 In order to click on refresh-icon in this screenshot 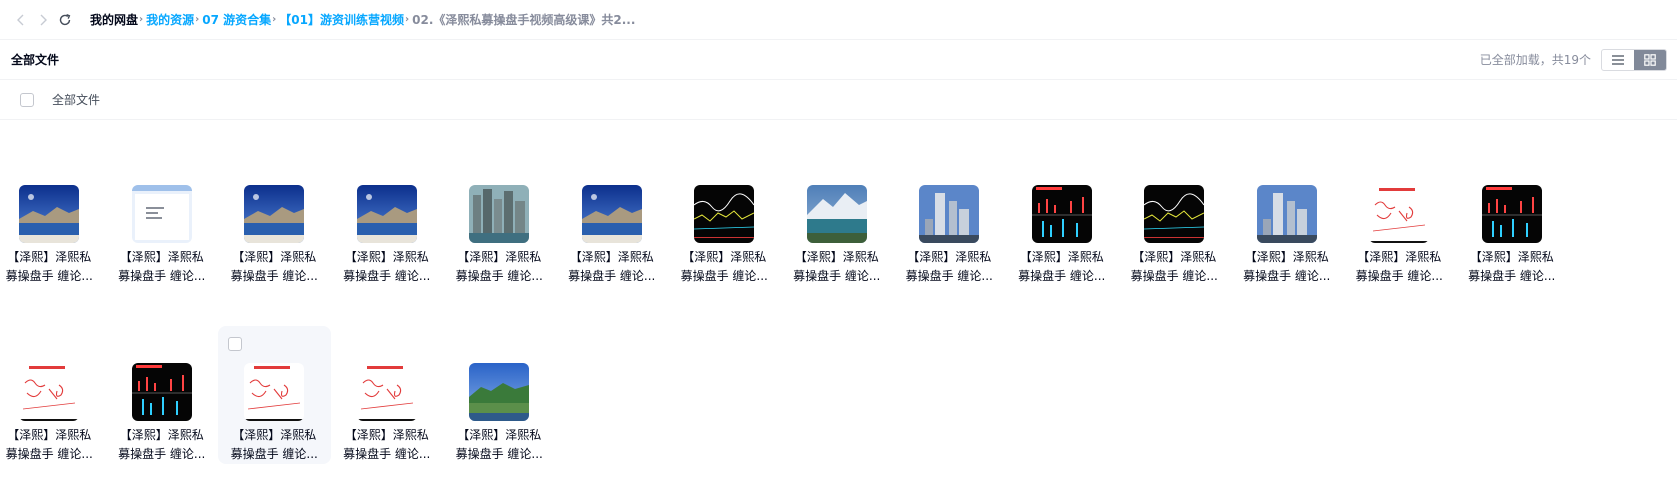, I will do `click(65, 20)`.